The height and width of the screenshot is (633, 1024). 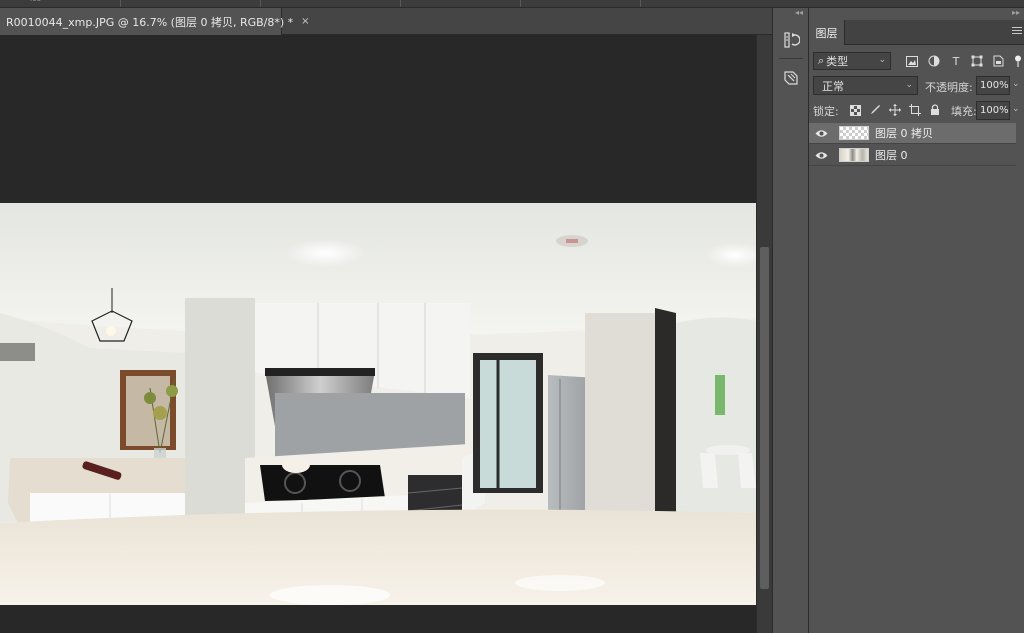 I want to click on close-tab-icon: ×, so click(x=305, y=21).